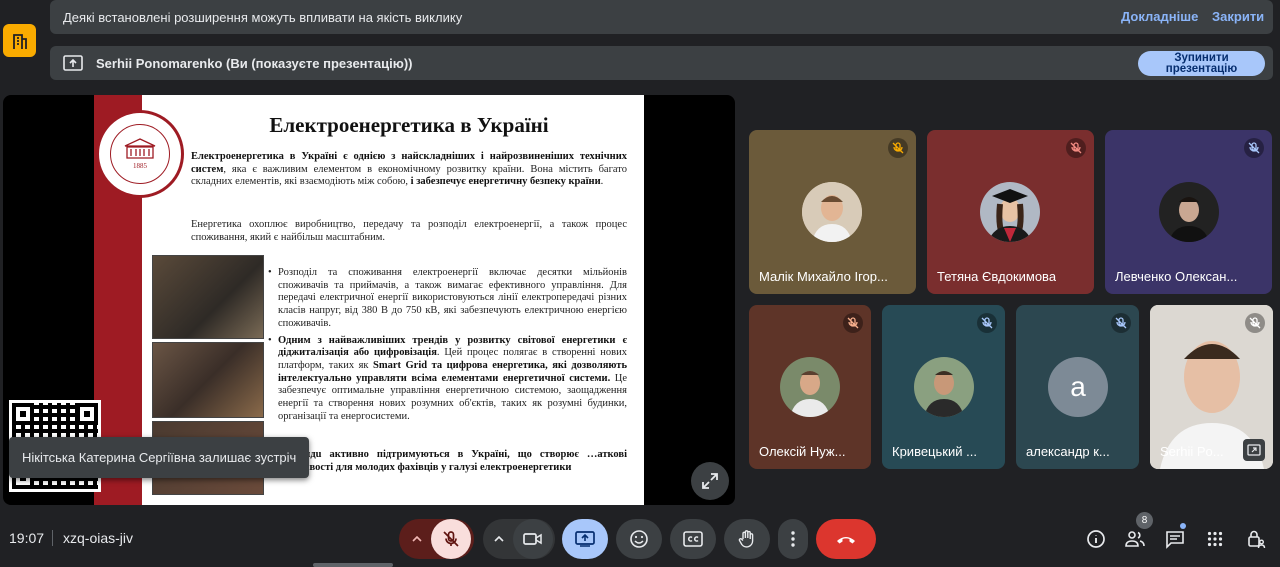  I want to click on close-banner-link: Закрити, so click(1238, 16).